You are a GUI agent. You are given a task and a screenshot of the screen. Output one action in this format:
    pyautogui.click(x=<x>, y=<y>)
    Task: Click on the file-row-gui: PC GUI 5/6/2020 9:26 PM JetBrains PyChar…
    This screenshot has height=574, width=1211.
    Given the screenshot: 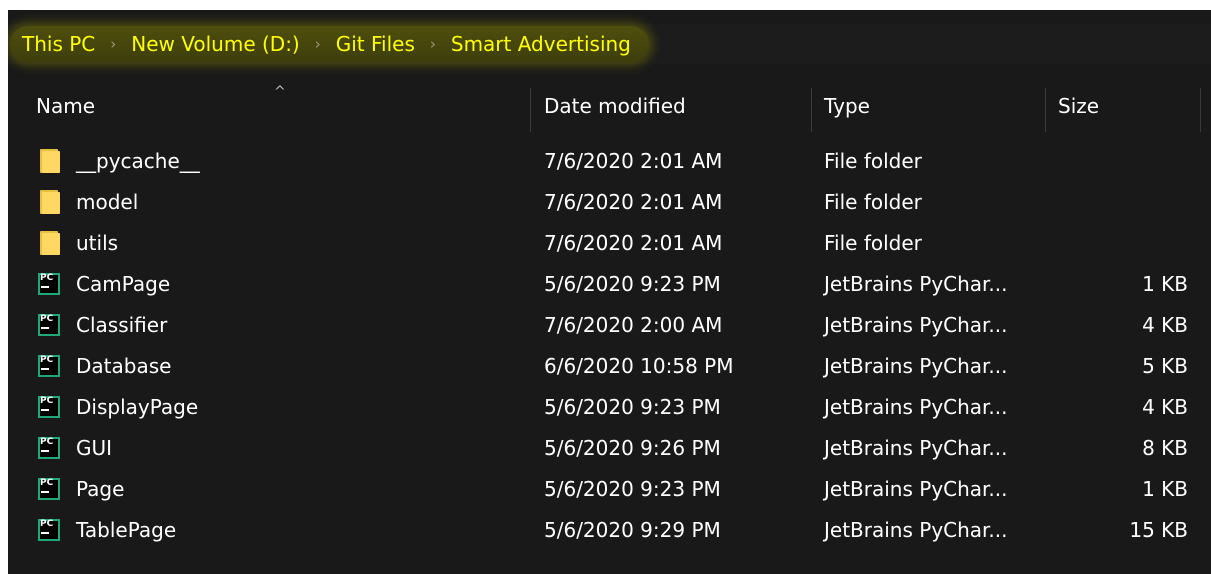 What is the action you would take?
    pyautogui.click(x=609, y=447)
    